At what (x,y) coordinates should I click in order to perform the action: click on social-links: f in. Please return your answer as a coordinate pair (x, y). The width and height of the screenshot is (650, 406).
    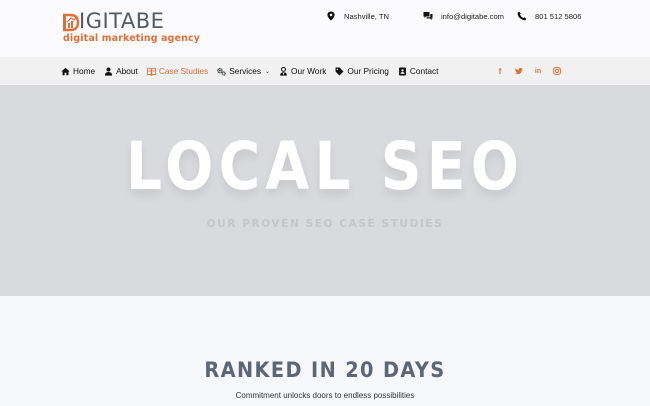
    Looking at the image, I should click on (528, 71).